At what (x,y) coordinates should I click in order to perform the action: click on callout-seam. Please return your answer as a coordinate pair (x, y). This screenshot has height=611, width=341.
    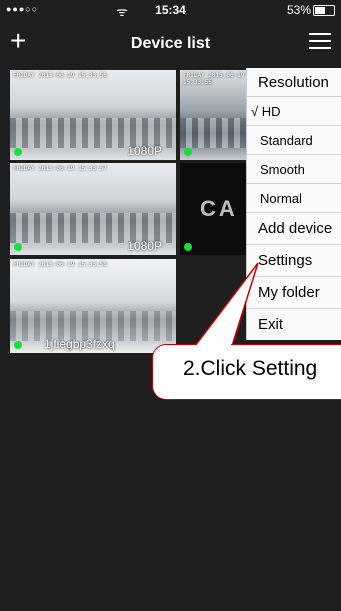
    Looking at the image, I should click on (214, 345).